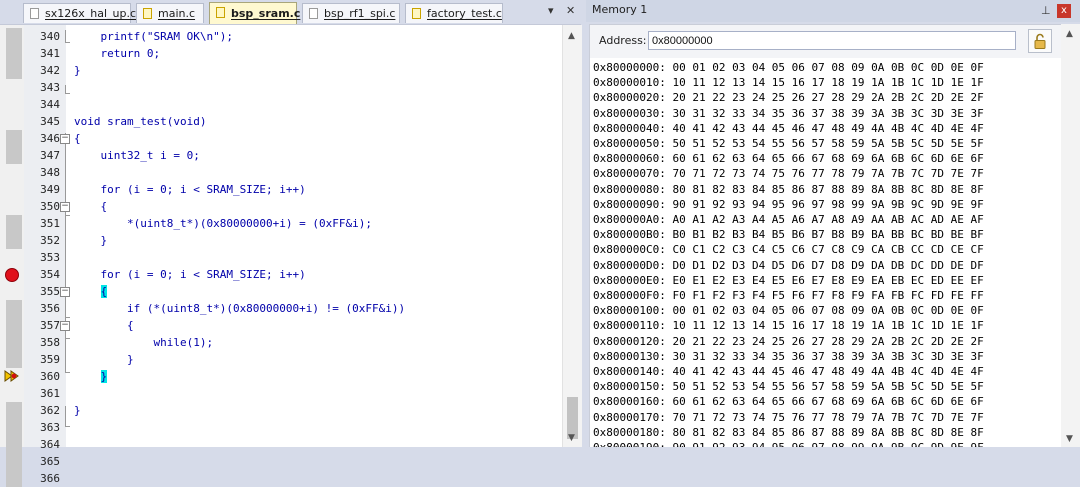 The width and height of the screenshot is (1080, 487). Describe the element at coordinates (1040, 41) in the screenshot. I see `lock-button` at that location.